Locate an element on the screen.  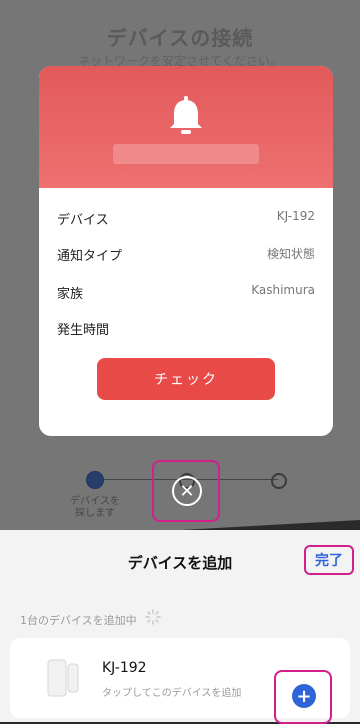
loading-spinner-icon is located at coordinates (153, 617).